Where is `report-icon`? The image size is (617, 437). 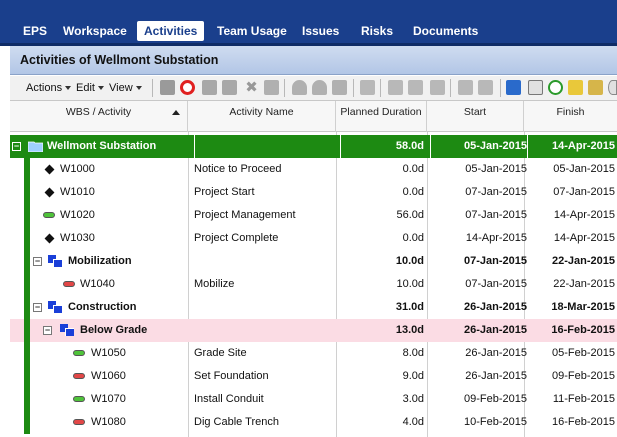 report-icon is located at coordinates (535, 87).